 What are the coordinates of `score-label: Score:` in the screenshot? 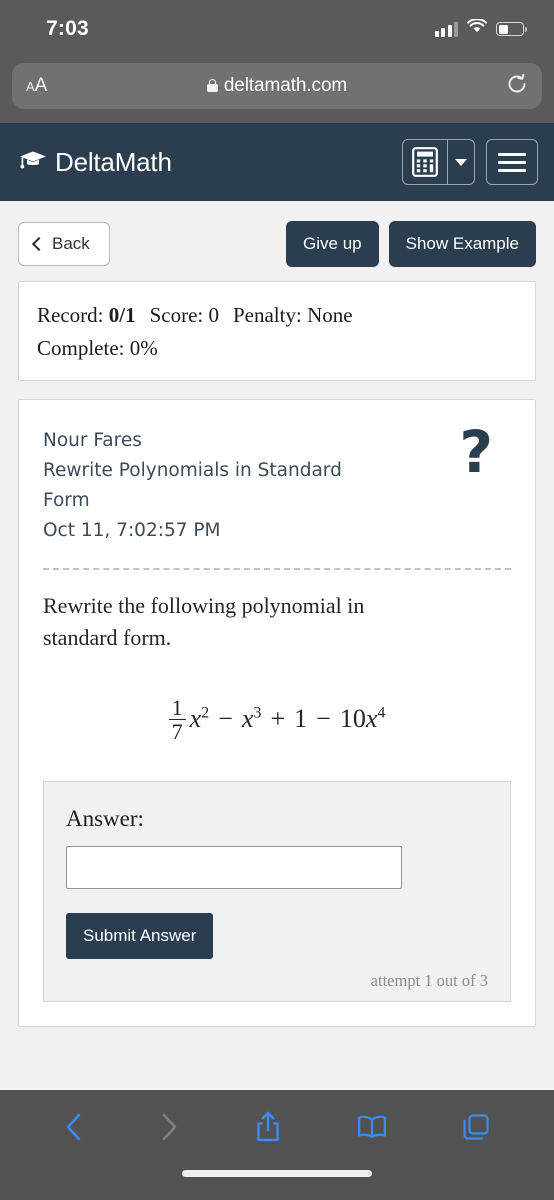 It's located at (176, 315).